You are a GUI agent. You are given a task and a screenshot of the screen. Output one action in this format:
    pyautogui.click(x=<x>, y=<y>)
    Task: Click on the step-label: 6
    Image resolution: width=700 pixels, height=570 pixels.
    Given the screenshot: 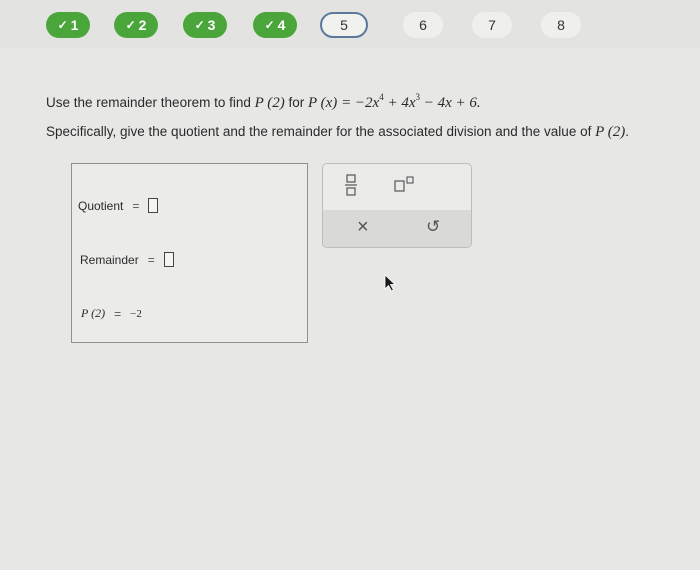 What is the action you would take?
    pyautogui.click(x=423, y=25)
    